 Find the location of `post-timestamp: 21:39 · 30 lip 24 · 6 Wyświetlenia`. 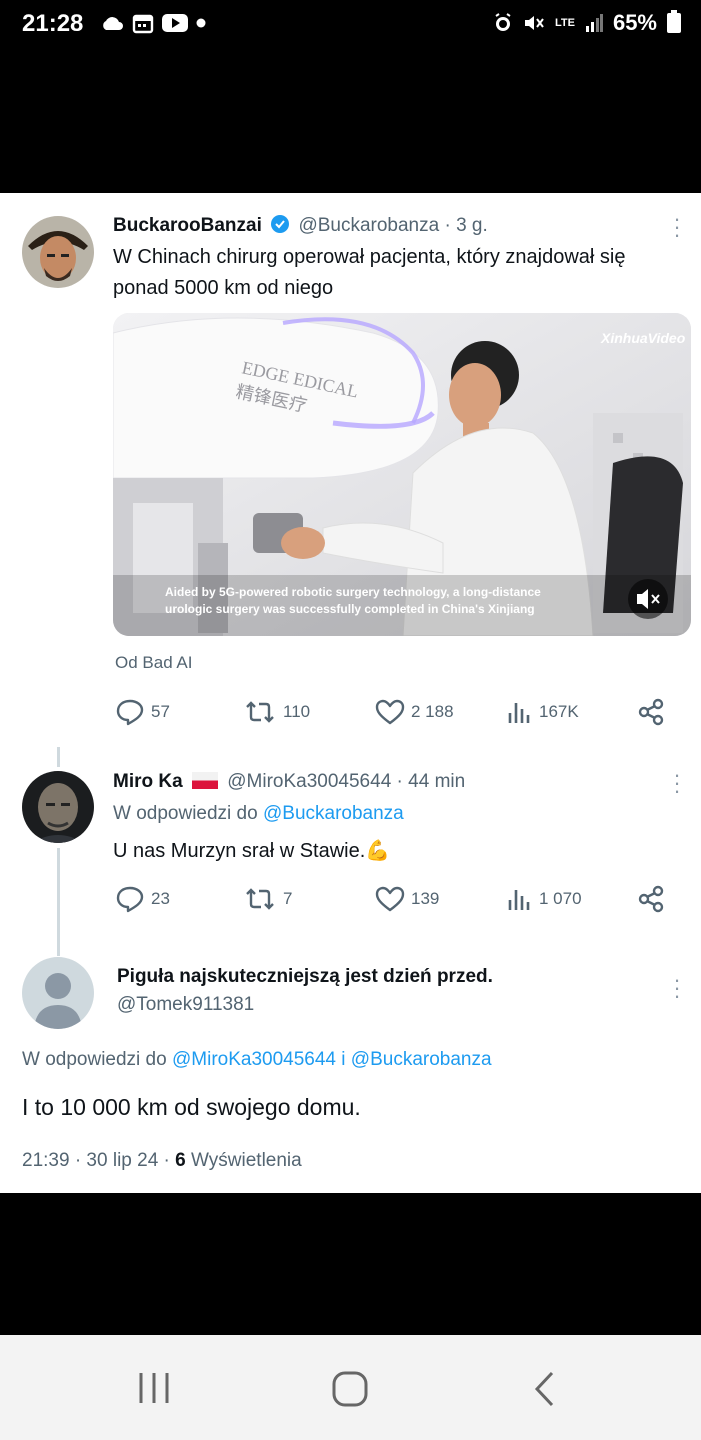

post-timestamp: 21:39 · 30 lip 24 · 6 Wyświetlenia is located at coordinates (162, 1160).